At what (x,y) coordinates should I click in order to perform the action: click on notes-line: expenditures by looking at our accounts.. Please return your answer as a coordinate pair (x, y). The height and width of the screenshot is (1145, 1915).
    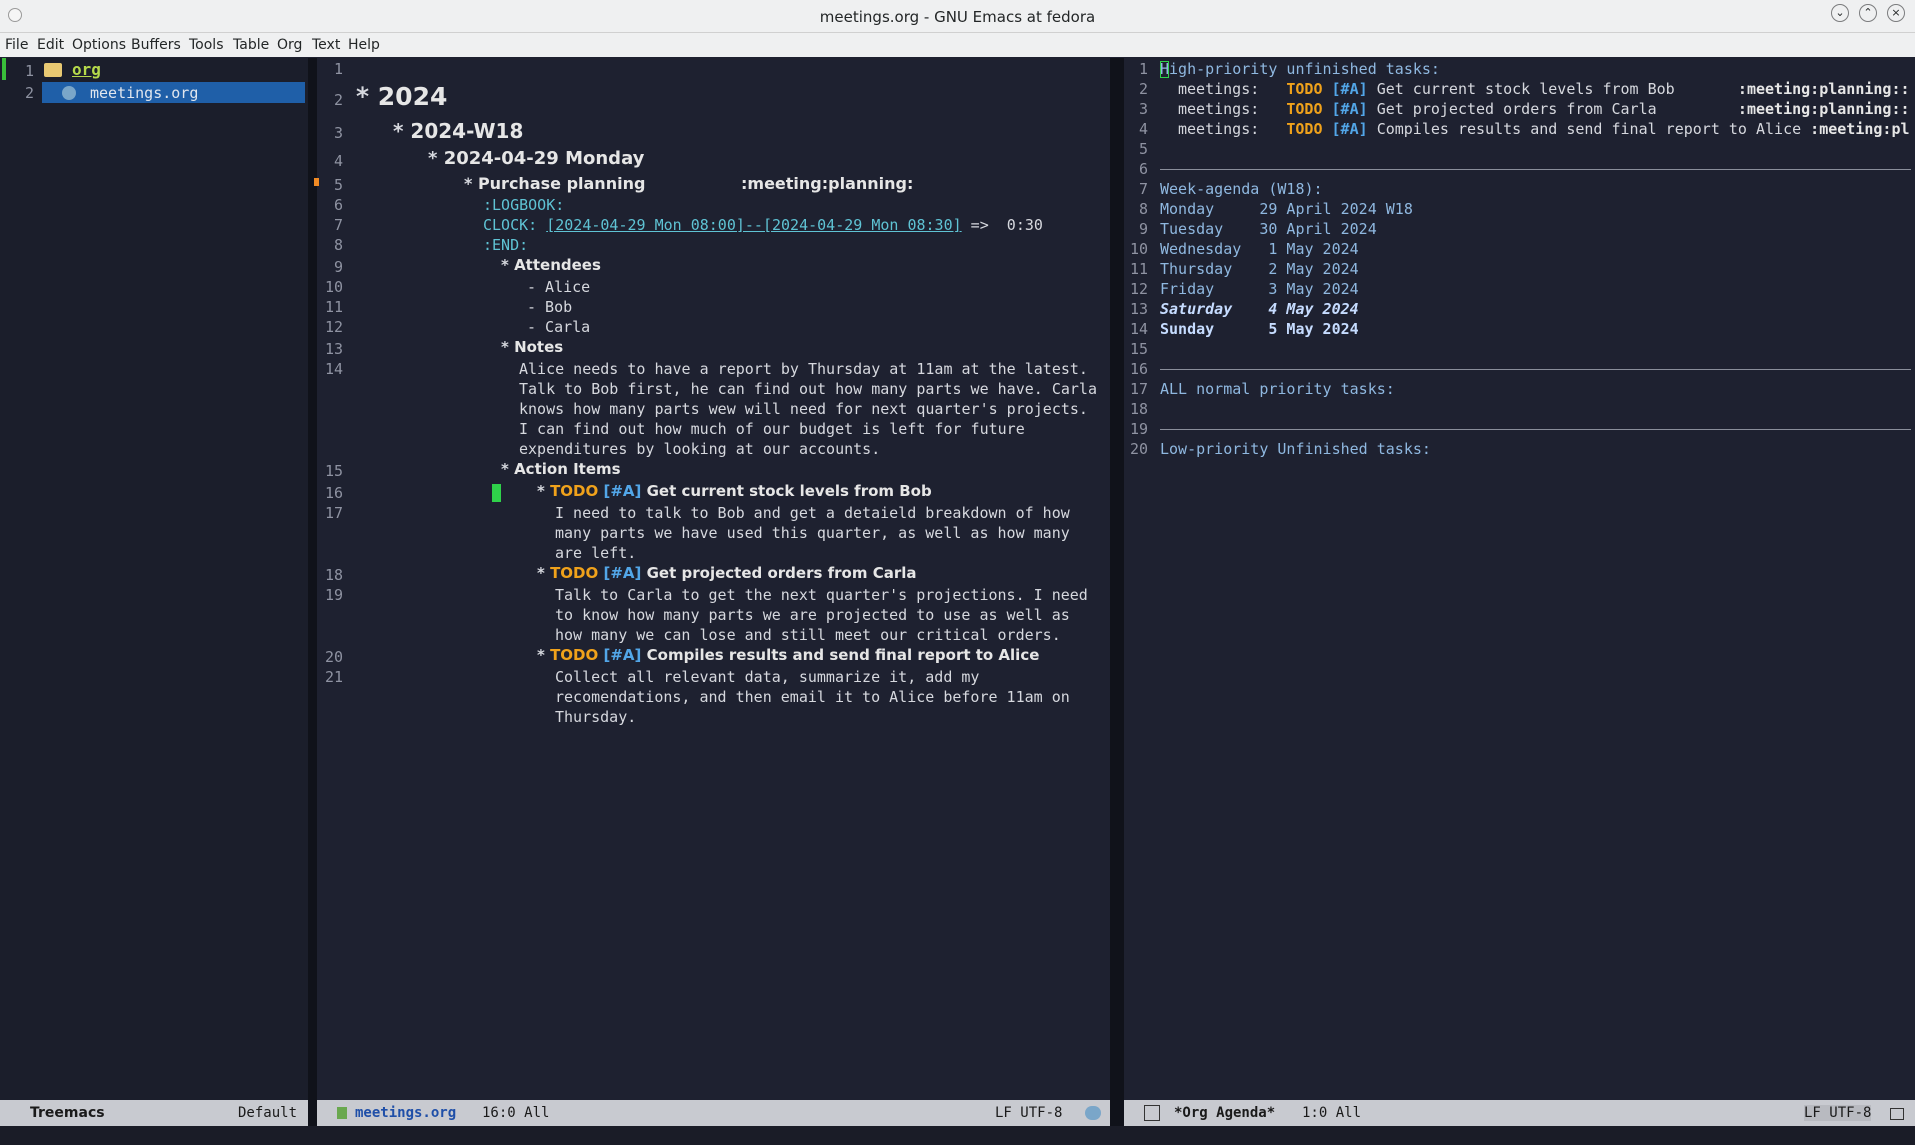
    Looking at the image, I should click on (700, 449).